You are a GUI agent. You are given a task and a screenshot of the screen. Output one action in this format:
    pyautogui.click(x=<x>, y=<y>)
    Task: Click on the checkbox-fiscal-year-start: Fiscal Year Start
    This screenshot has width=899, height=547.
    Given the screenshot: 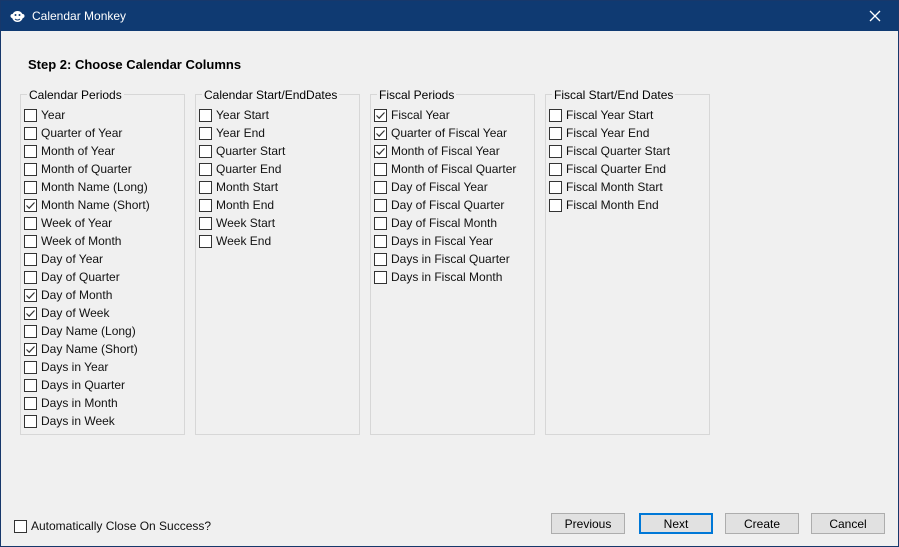 What is the action you would take?
    pyautogui.click(x=609, y=115)
    